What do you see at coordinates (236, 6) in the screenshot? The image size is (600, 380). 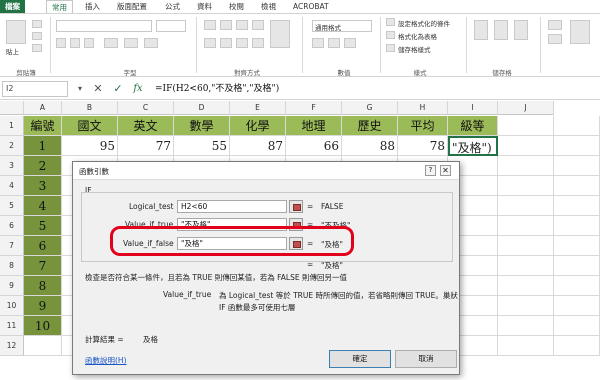 I see `tab-review: 校閱` at bounding box center [236, 6].